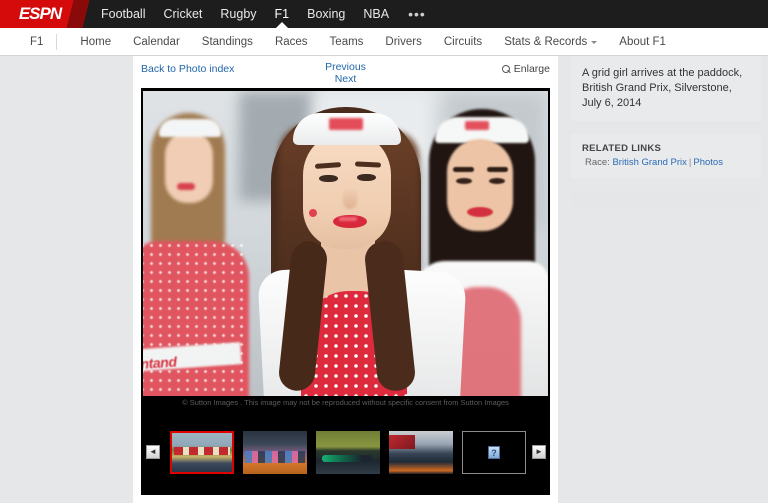 The image size is (768, 503). What do you see at coordinates (282, 14) in the screenshot?
I see `nav-item-f1: F1` at bounding box center [282, 14].